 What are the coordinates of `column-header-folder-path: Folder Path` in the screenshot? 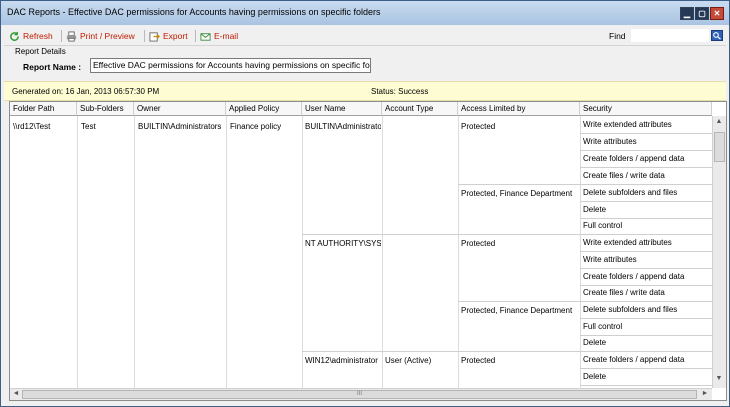 It's located at (43, 109).